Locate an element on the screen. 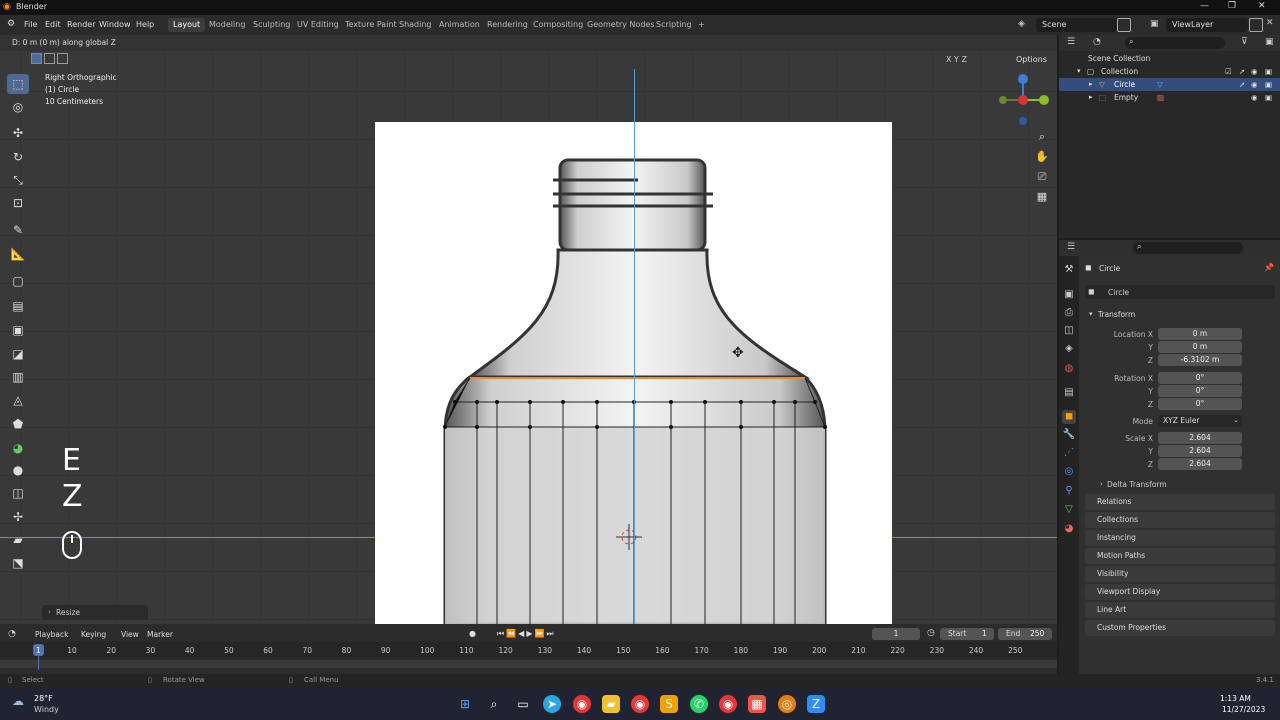  delta-transform-section: Delta Transform is located at coordinates (1137, 484).